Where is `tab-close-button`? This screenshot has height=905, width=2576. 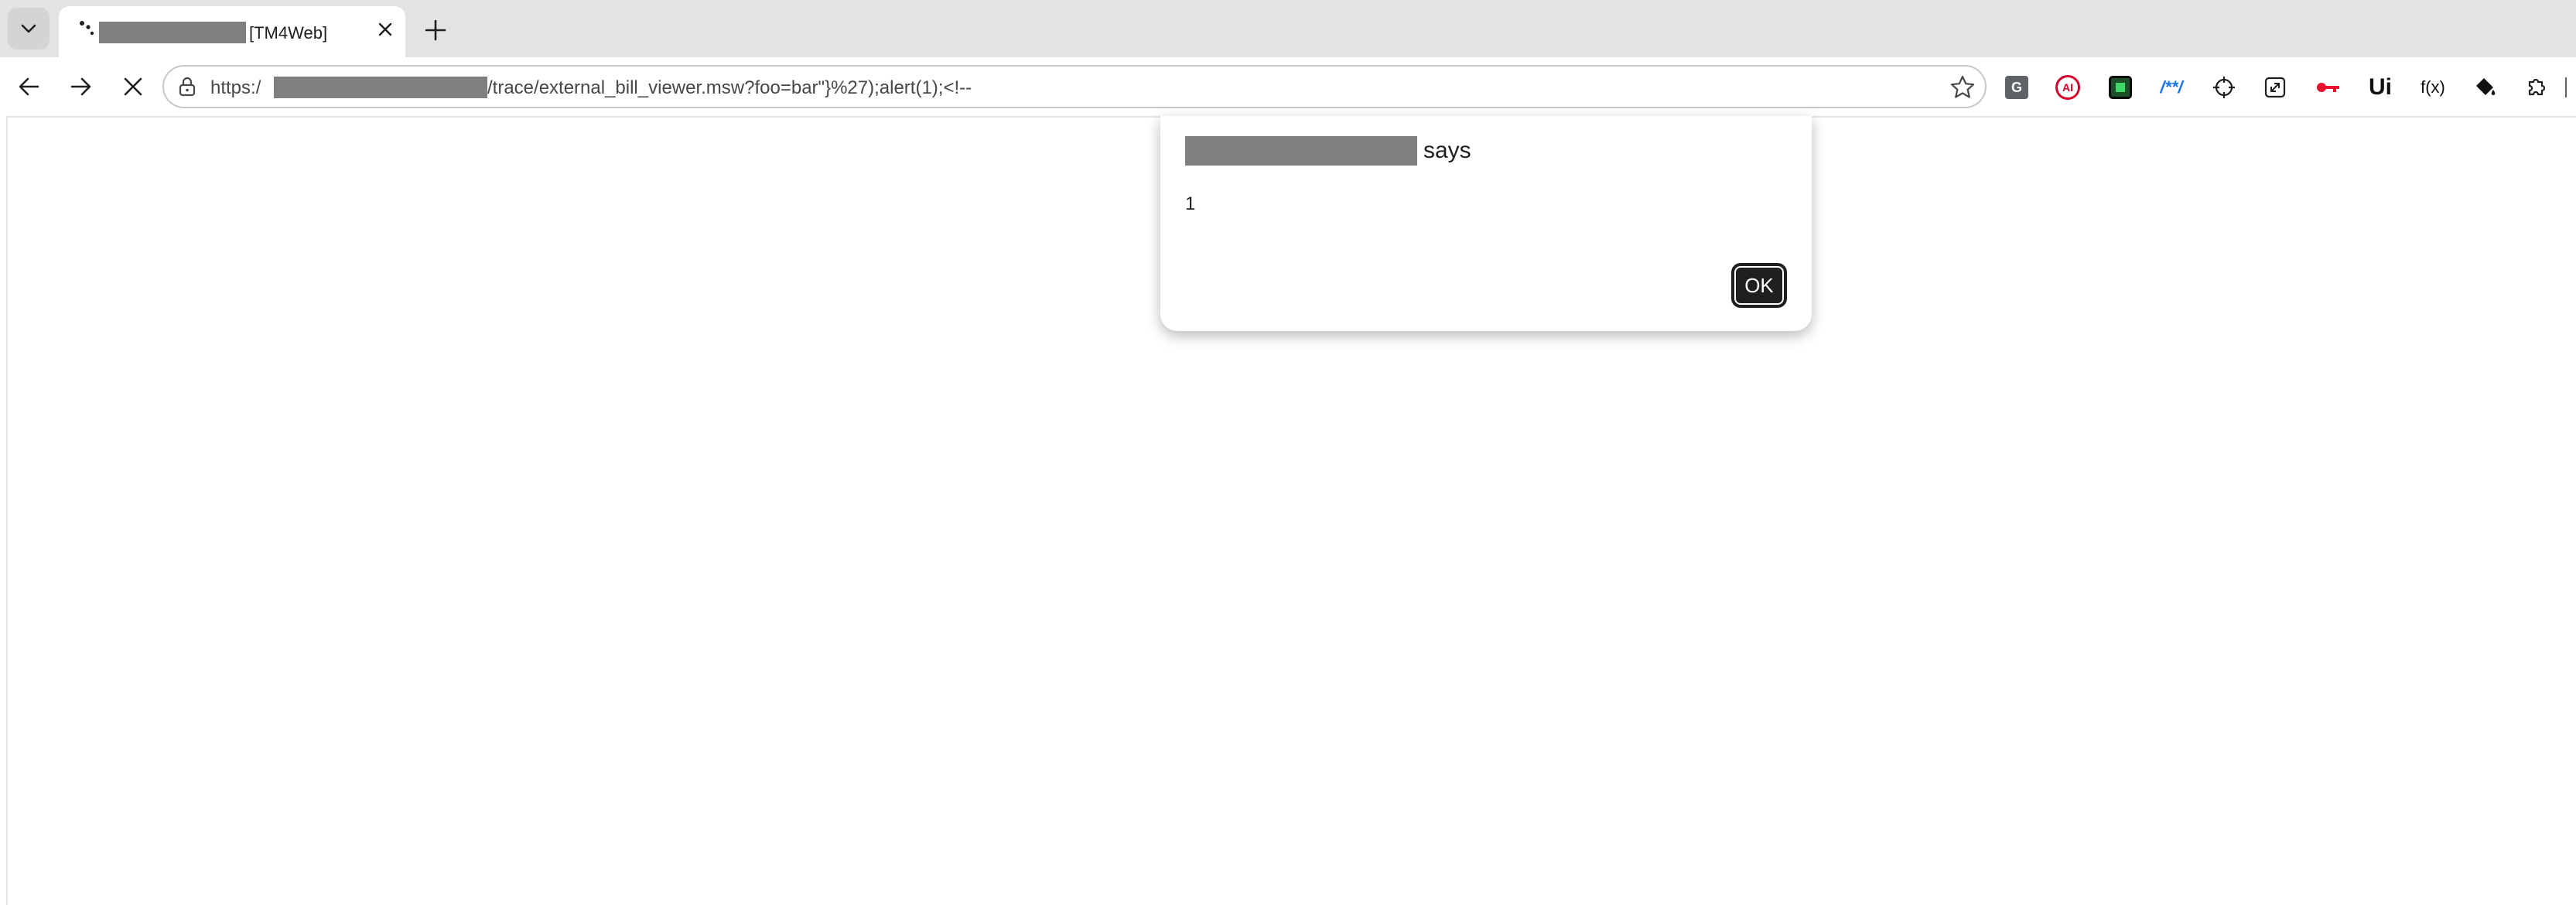 tab-close-button is located at coordinates (385, 29).